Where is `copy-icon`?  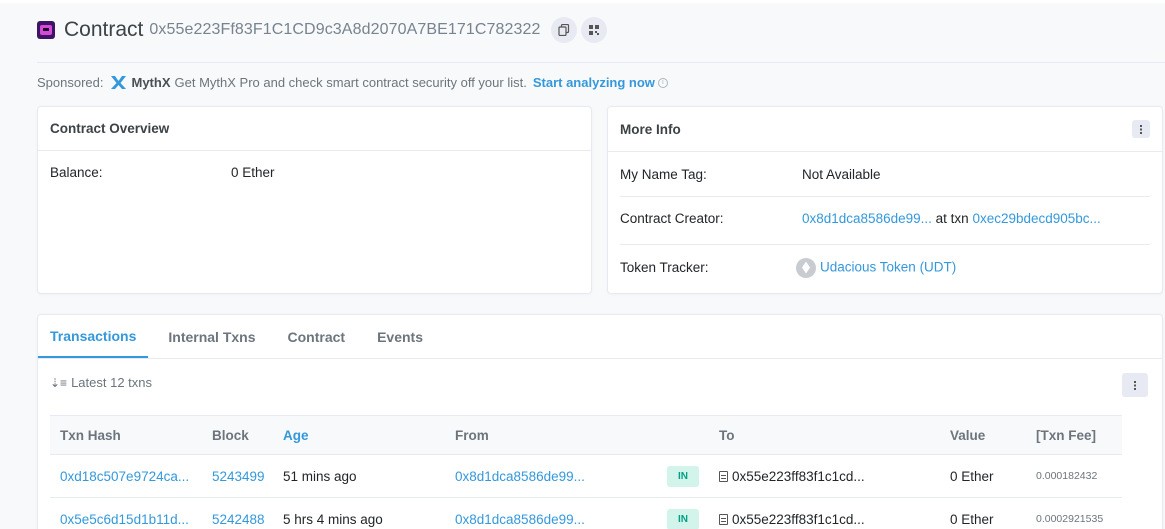
copy-icon is located at coordinates (563, 30).